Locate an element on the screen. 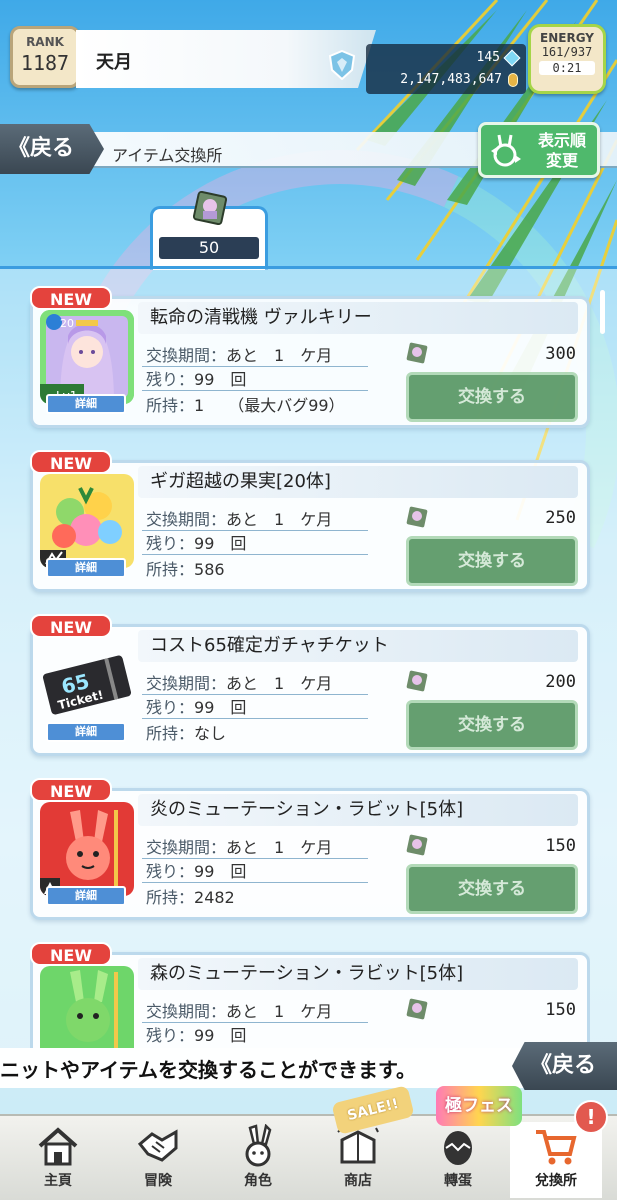  sort-label-line2: 変更 is located at coordinates (561, 160).